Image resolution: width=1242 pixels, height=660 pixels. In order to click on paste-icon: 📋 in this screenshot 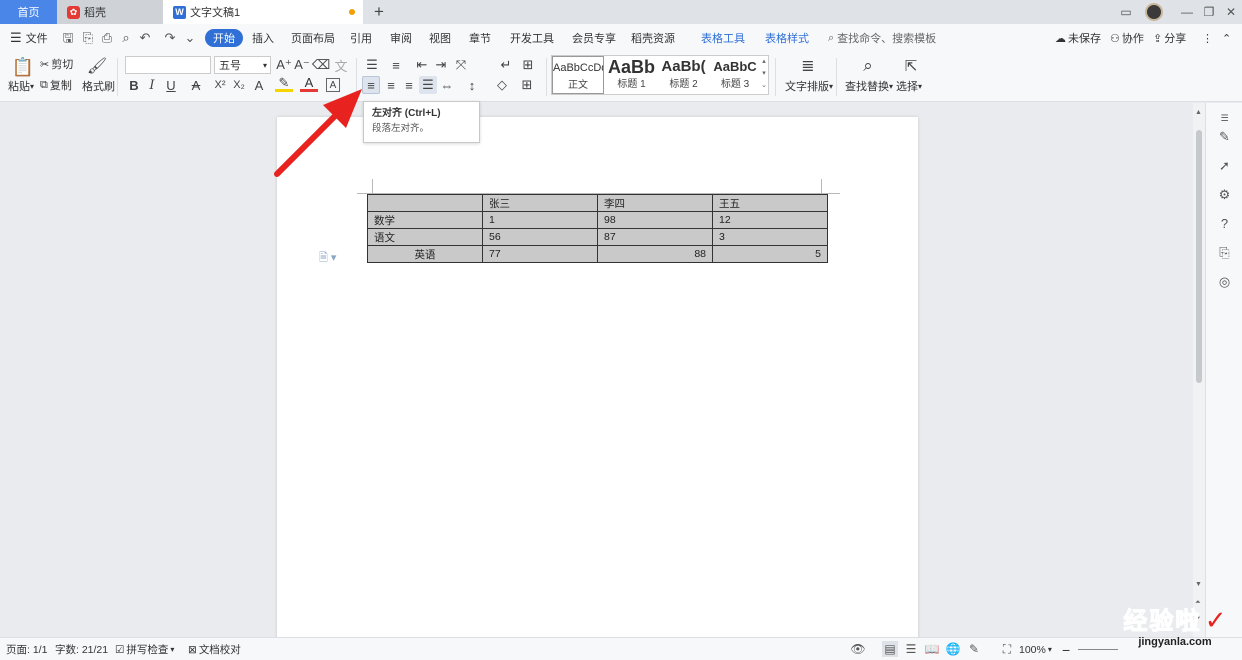, I will do `click(23, 67)`.